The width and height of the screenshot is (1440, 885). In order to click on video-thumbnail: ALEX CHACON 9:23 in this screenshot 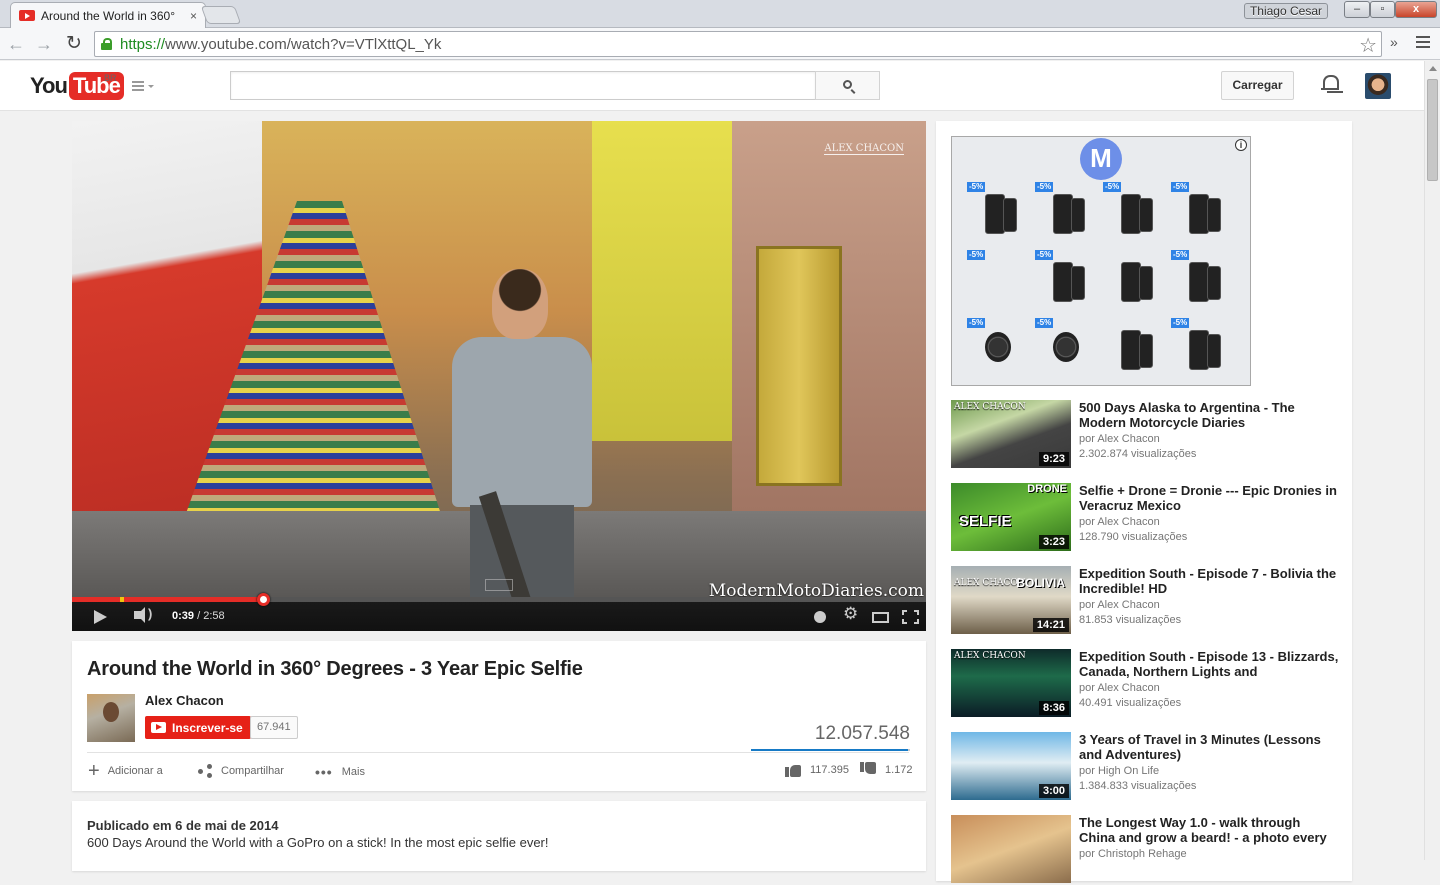, I will do `click(1011, 434)`.